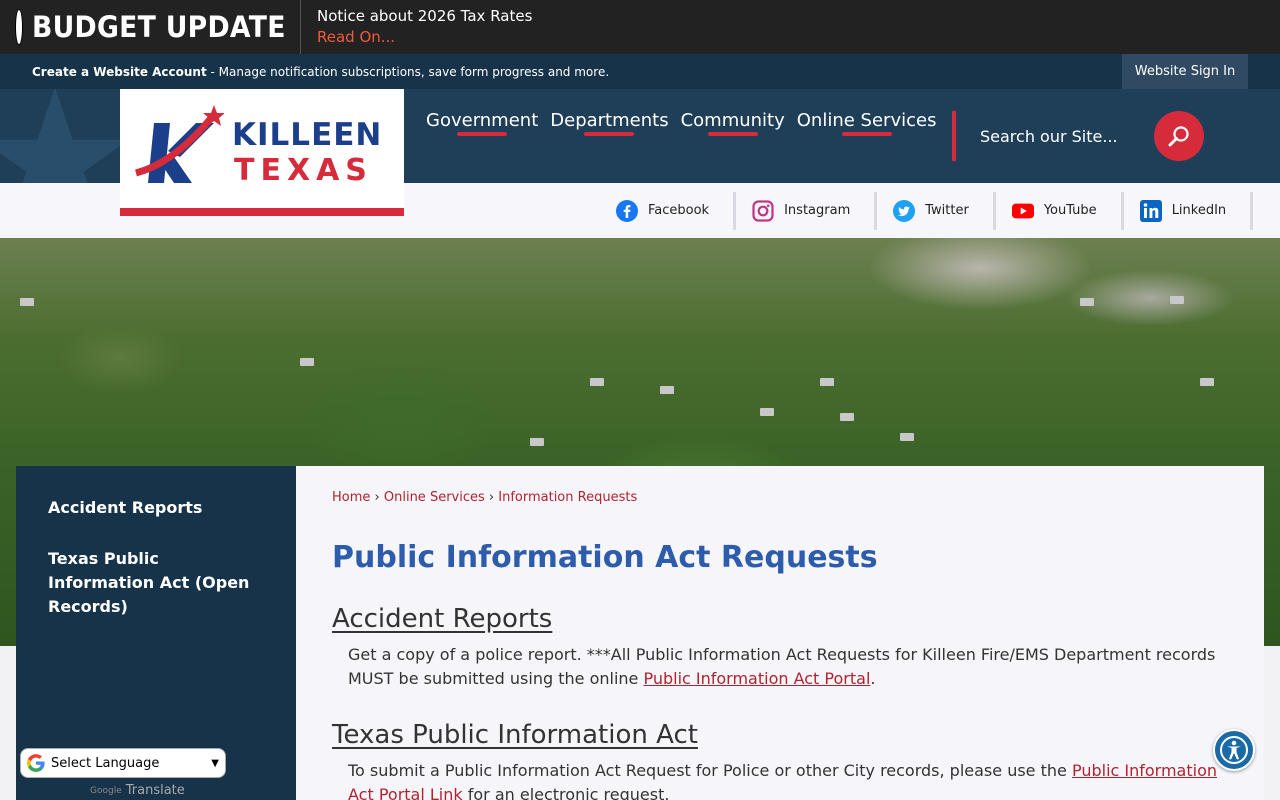 Image resolution: width=1280 pixels, height=800 pixels. I want to click on nav-label: Government, so click(482, 120).